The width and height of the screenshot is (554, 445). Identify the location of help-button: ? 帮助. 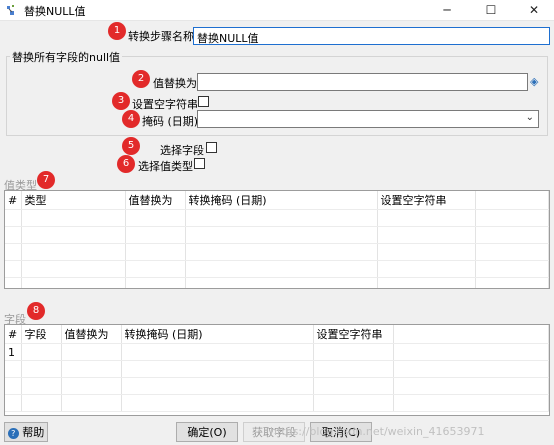
(26, 432).